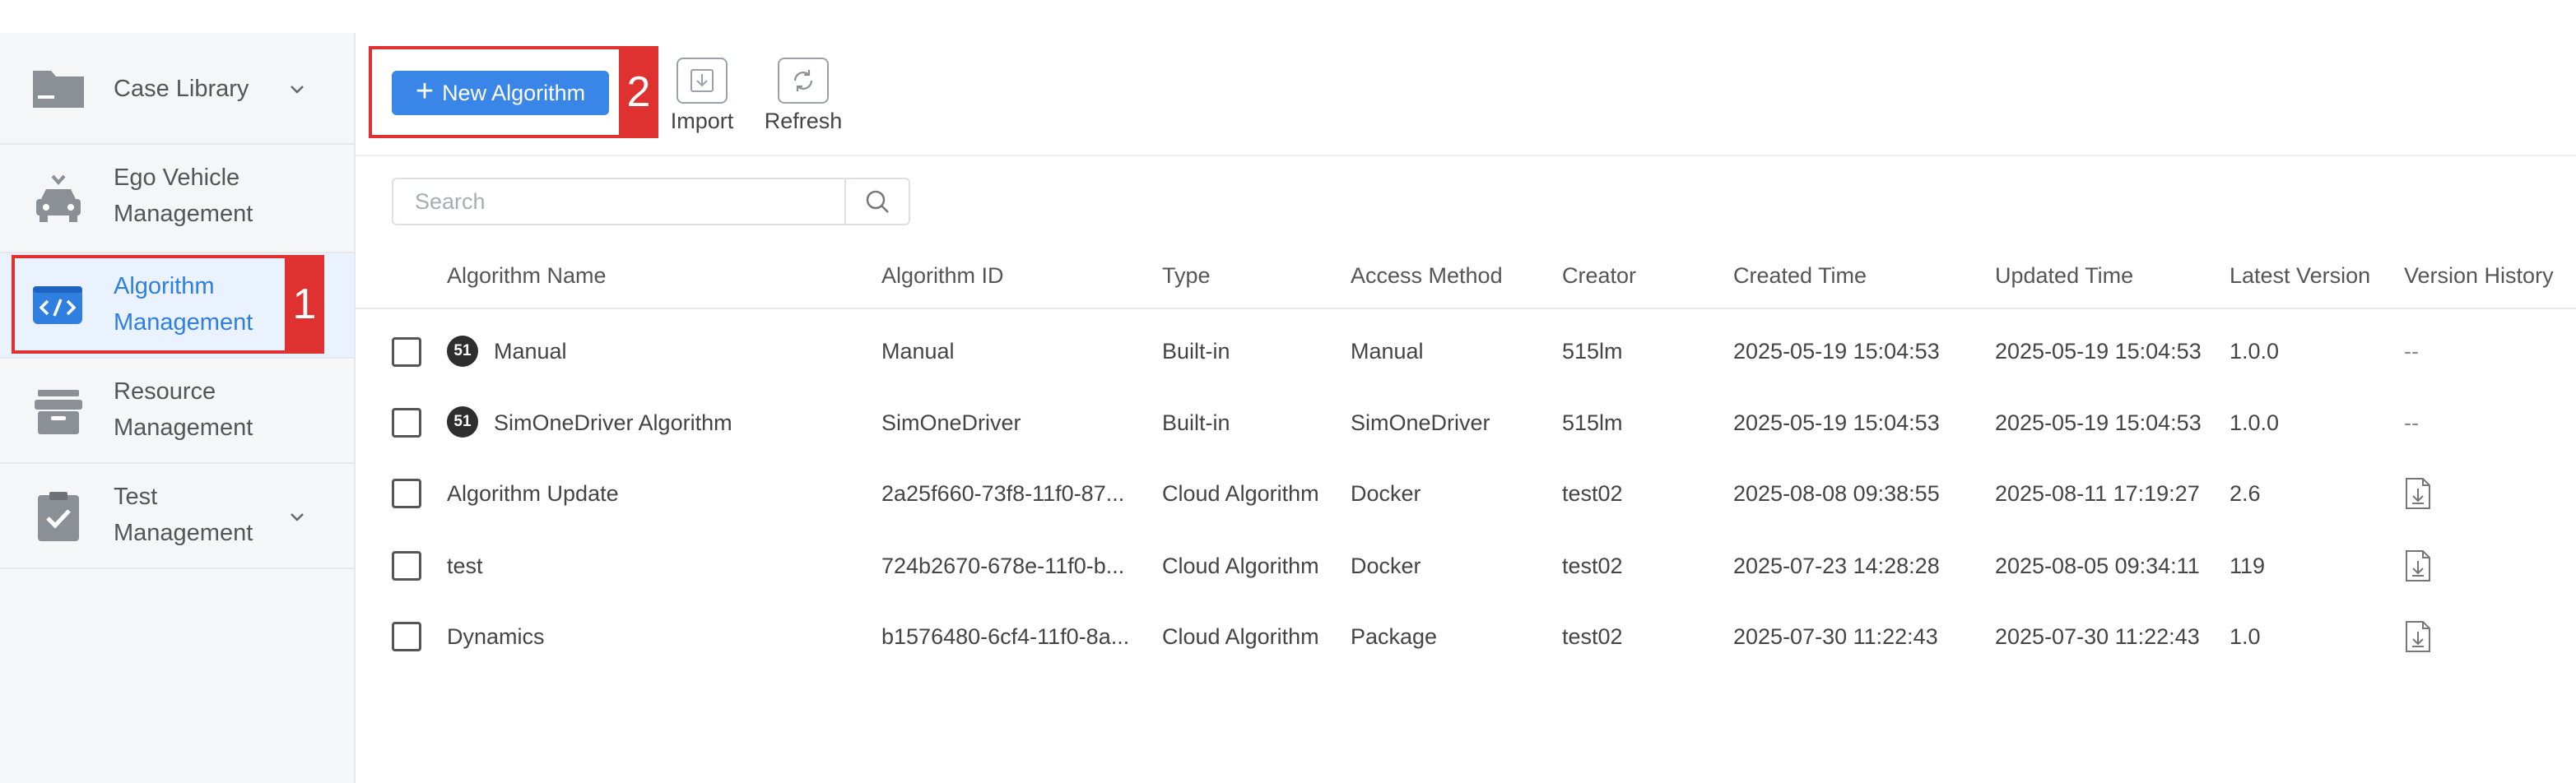 The height and width of the screenshot is (783, 2576). I want to click on column-header: Access Method, so click(1427, 275).